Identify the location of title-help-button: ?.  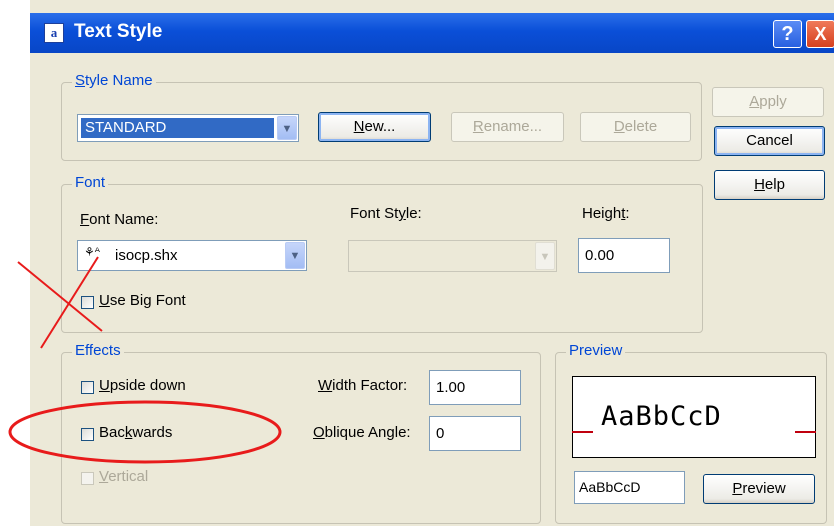
(787, 34).